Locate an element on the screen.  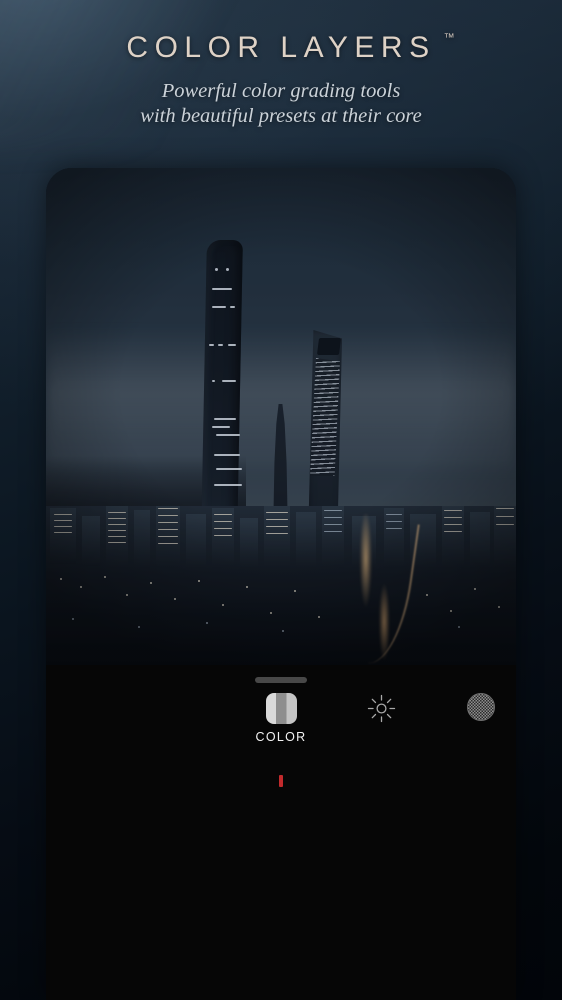
tool-tabs: COLOR is located at coordinates (281, 738).